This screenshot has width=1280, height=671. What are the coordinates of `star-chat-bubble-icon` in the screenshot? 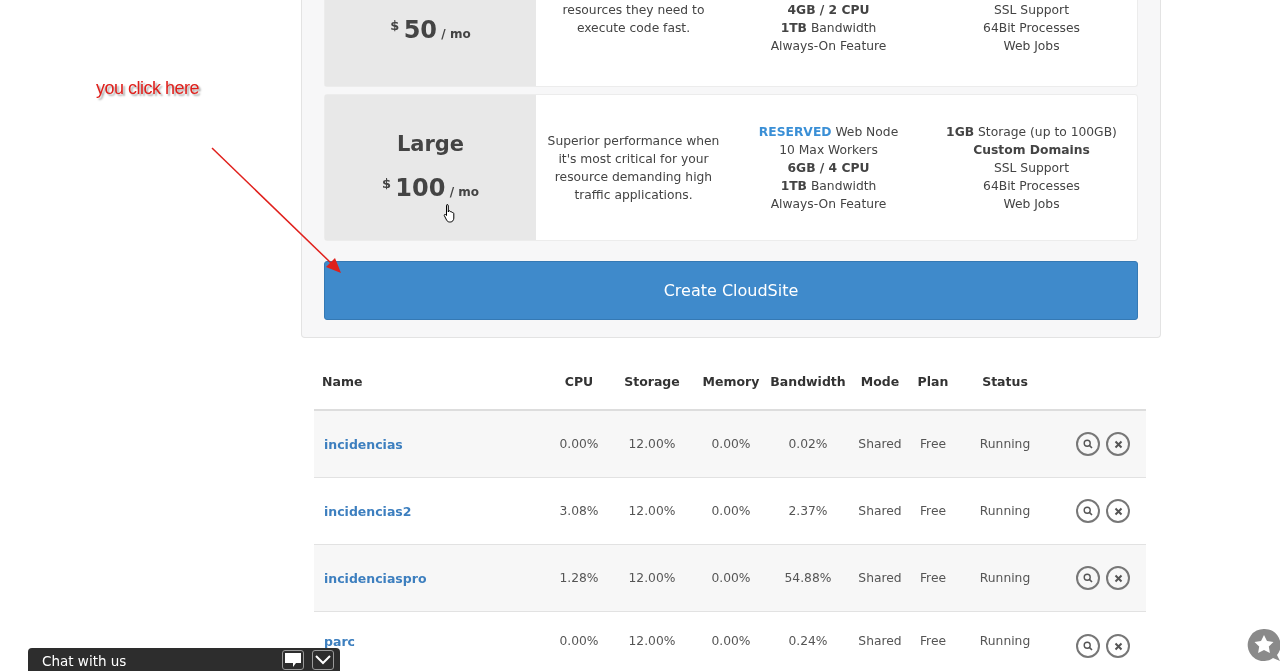 It's located at (1263, 645).